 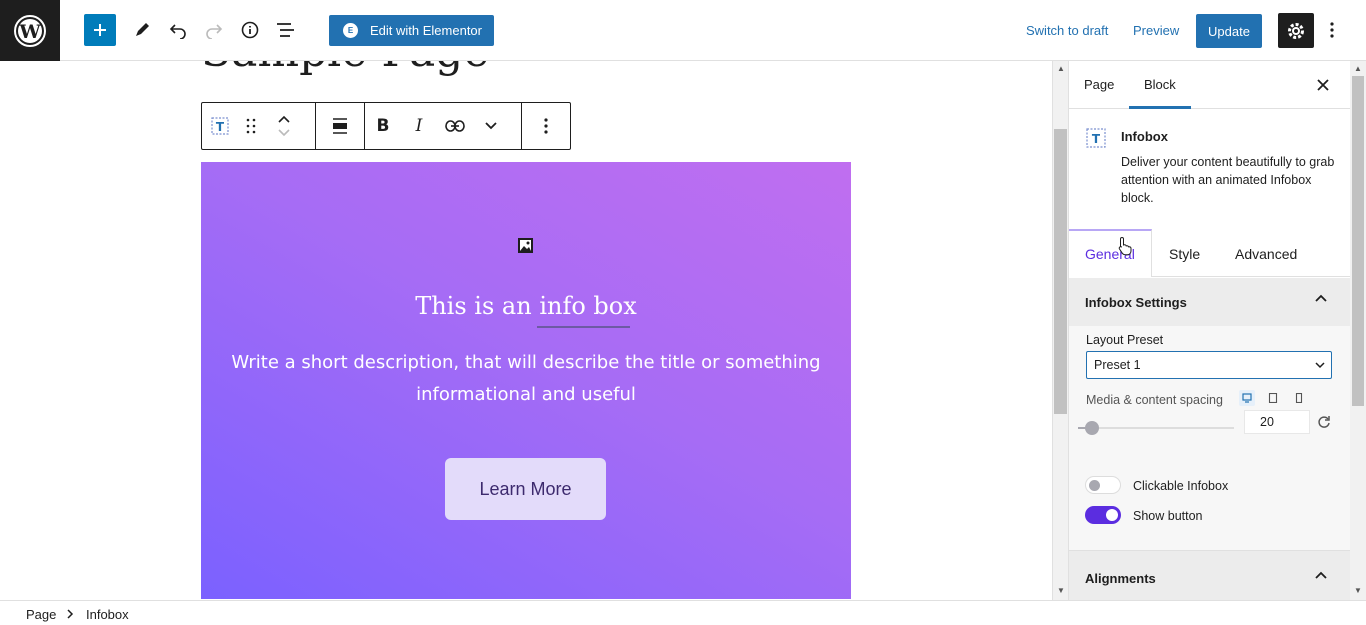 I want to click on italic-button: I, so click(x=419, y=126).